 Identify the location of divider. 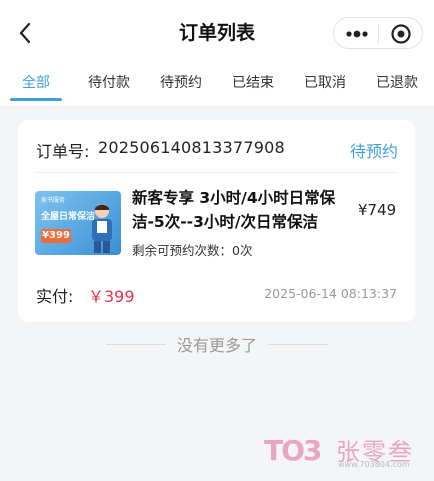
(217, 172).